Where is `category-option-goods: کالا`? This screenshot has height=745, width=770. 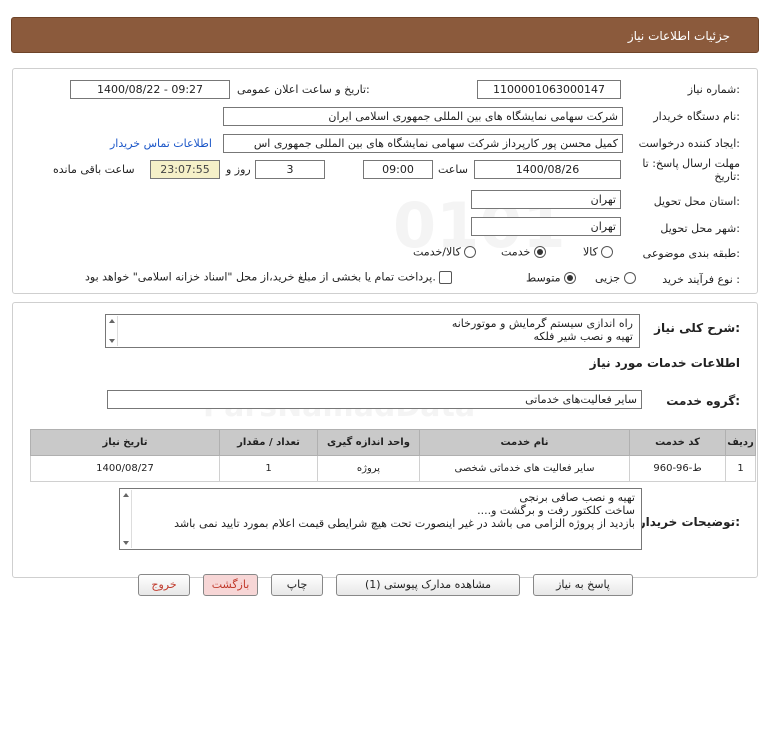 category-option-goods: کالا is located at coordinates (598, 252).